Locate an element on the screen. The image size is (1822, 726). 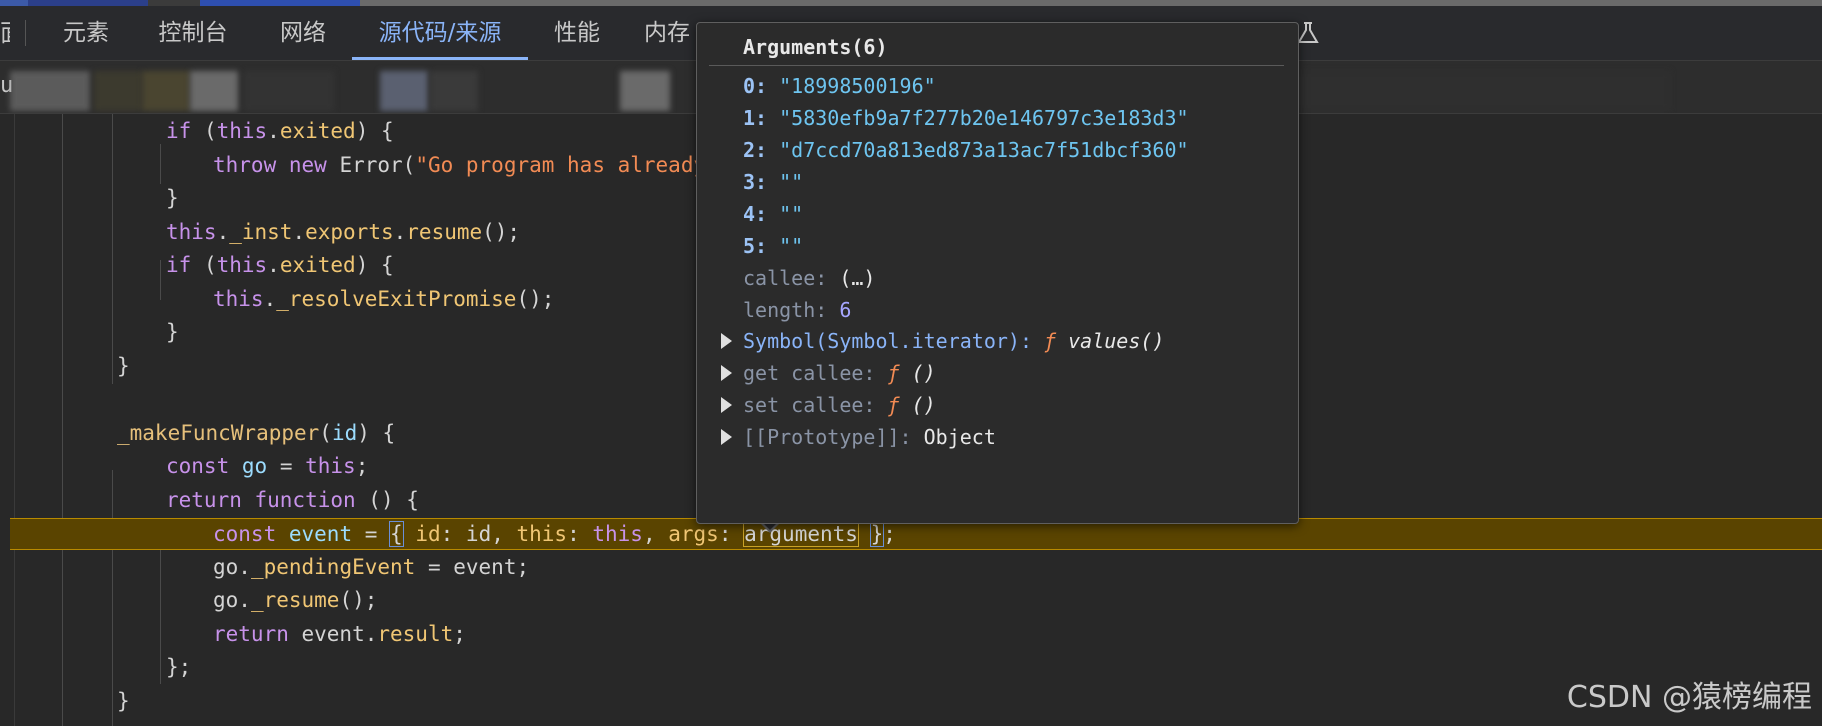
code-line: return event.result; is located at coordinates (911, 634).